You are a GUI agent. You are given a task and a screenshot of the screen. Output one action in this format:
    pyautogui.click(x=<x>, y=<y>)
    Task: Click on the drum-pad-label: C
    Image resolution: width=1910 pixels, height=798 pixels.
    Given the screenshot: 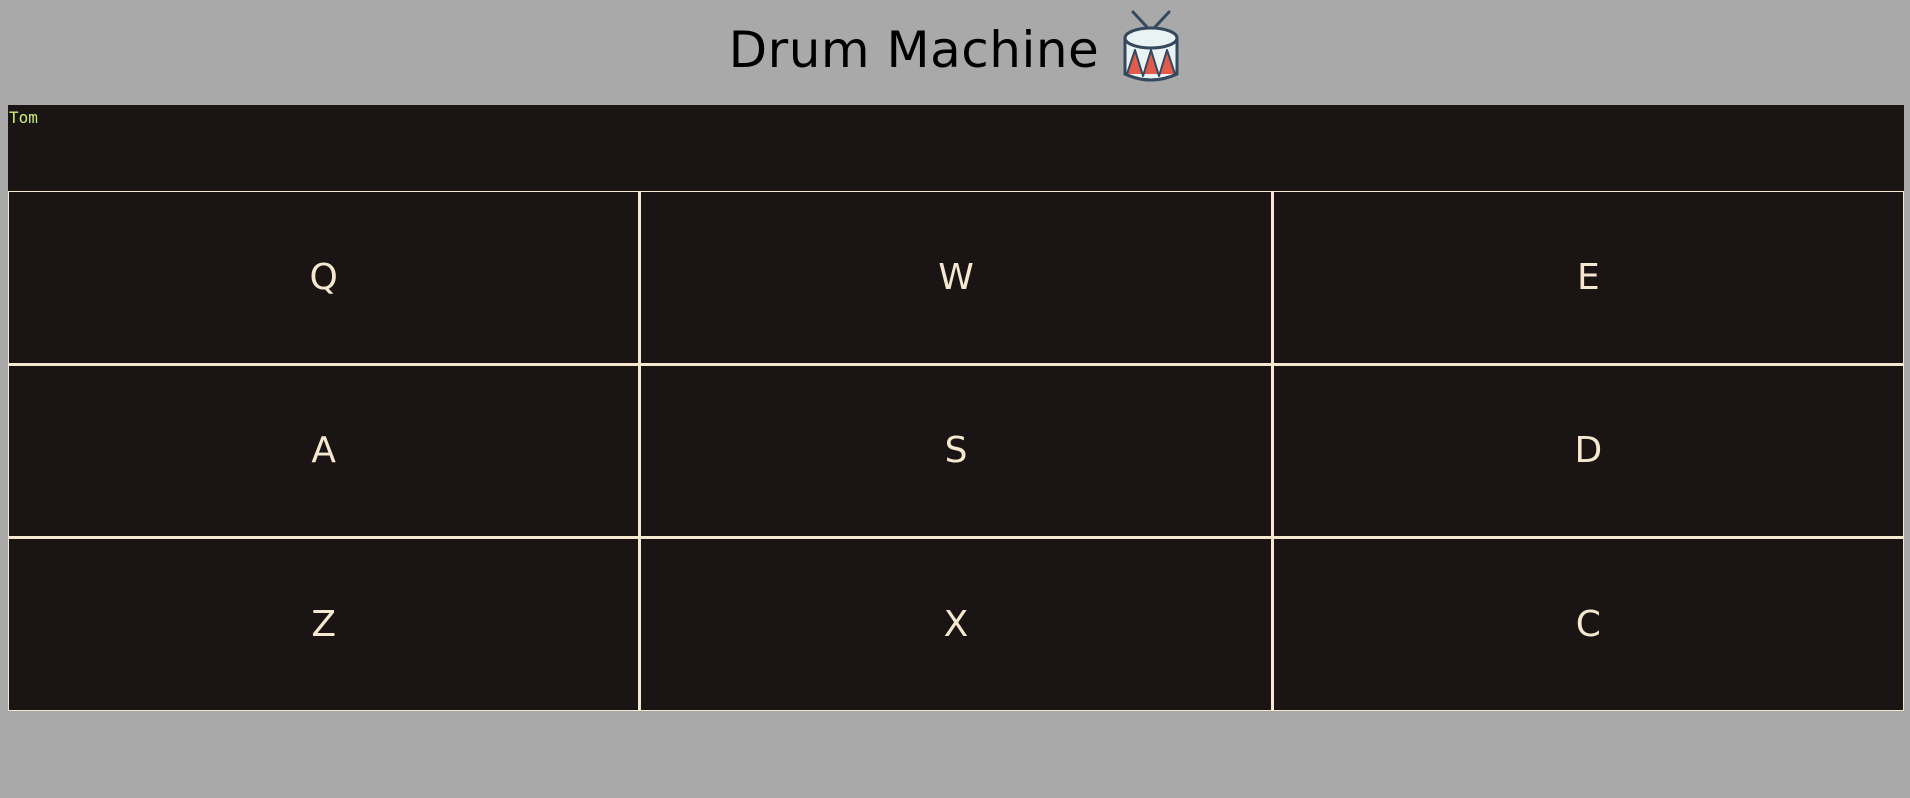 What is the action you would take?
    pyautogui.click(x=1588, y=625)
    